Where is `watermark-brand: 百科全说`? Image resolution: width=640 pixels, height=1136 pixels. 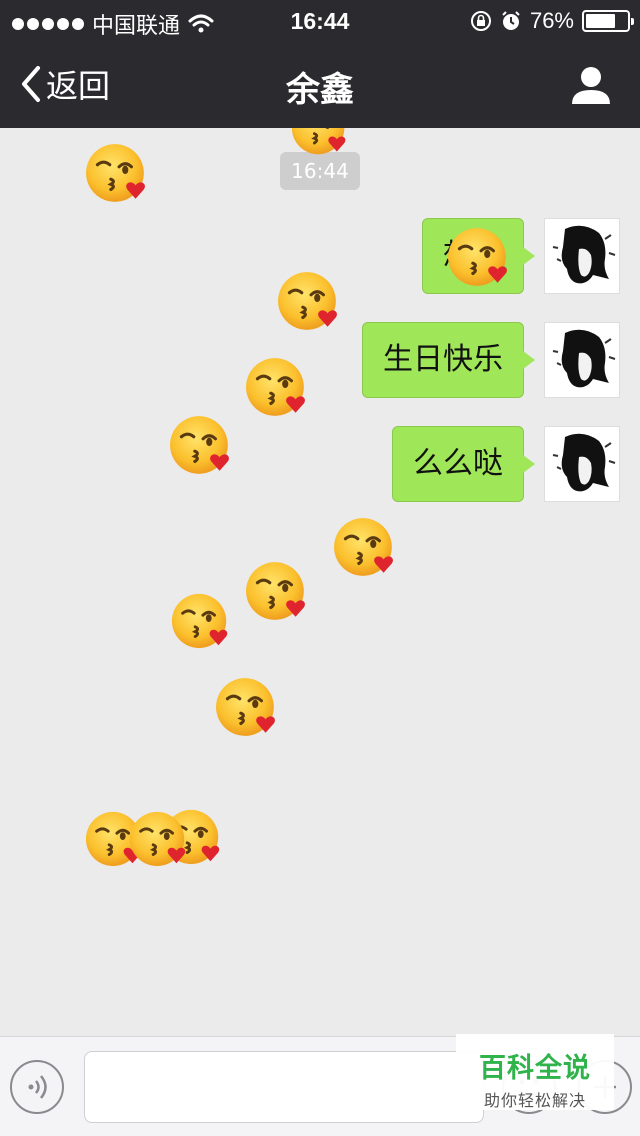
watermark-brand: 百科全说 is located at coordinates (535, 1068).